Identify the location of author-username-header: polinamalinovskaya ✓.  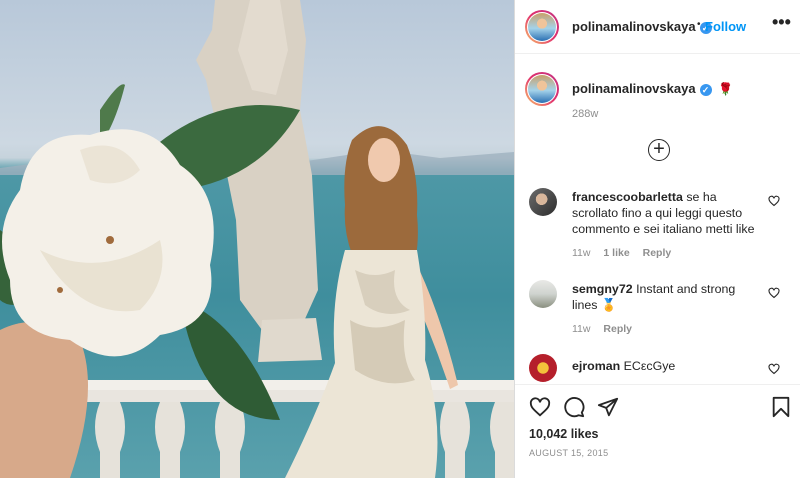
(642, 26).